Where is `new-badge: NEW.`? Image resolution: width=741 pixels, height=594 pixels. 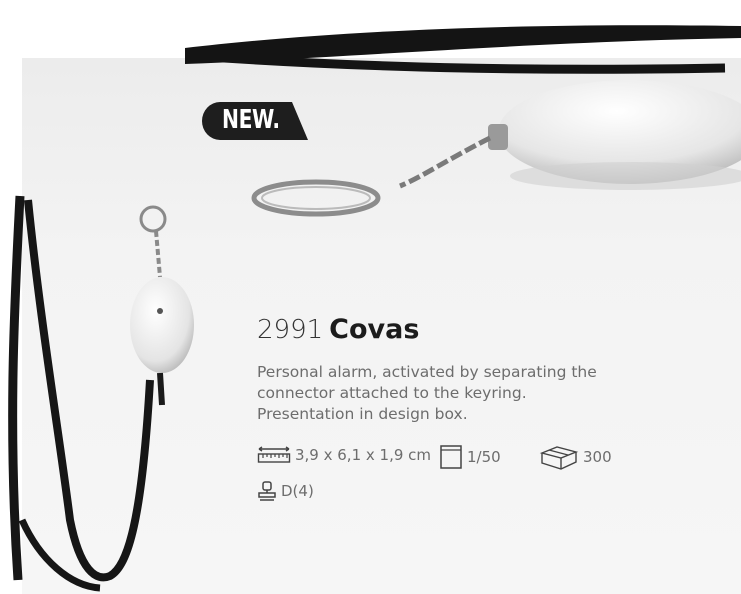
new-badge: NEW. is located at coordinates (255, 121).